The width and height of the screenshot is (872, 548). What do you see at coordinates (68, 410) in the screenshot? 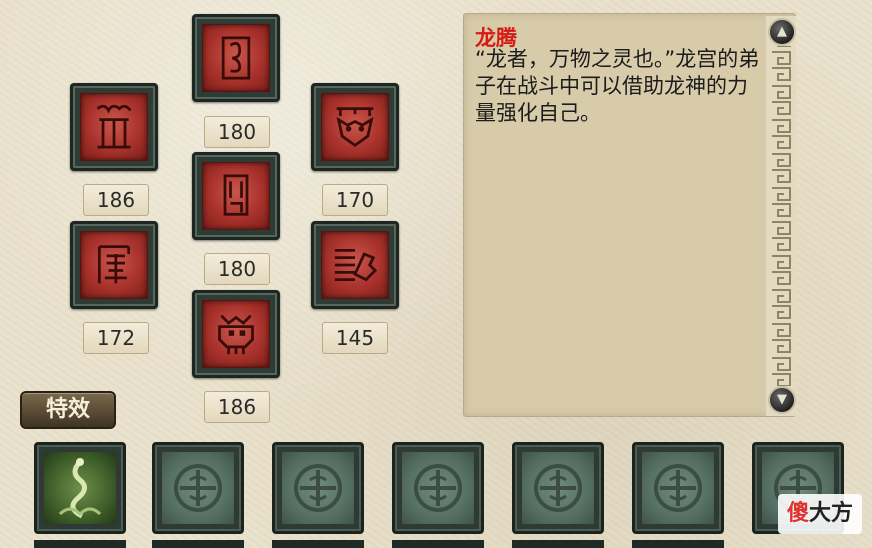
I see `effects-tab: 特效` at bounding box center [68, 410].